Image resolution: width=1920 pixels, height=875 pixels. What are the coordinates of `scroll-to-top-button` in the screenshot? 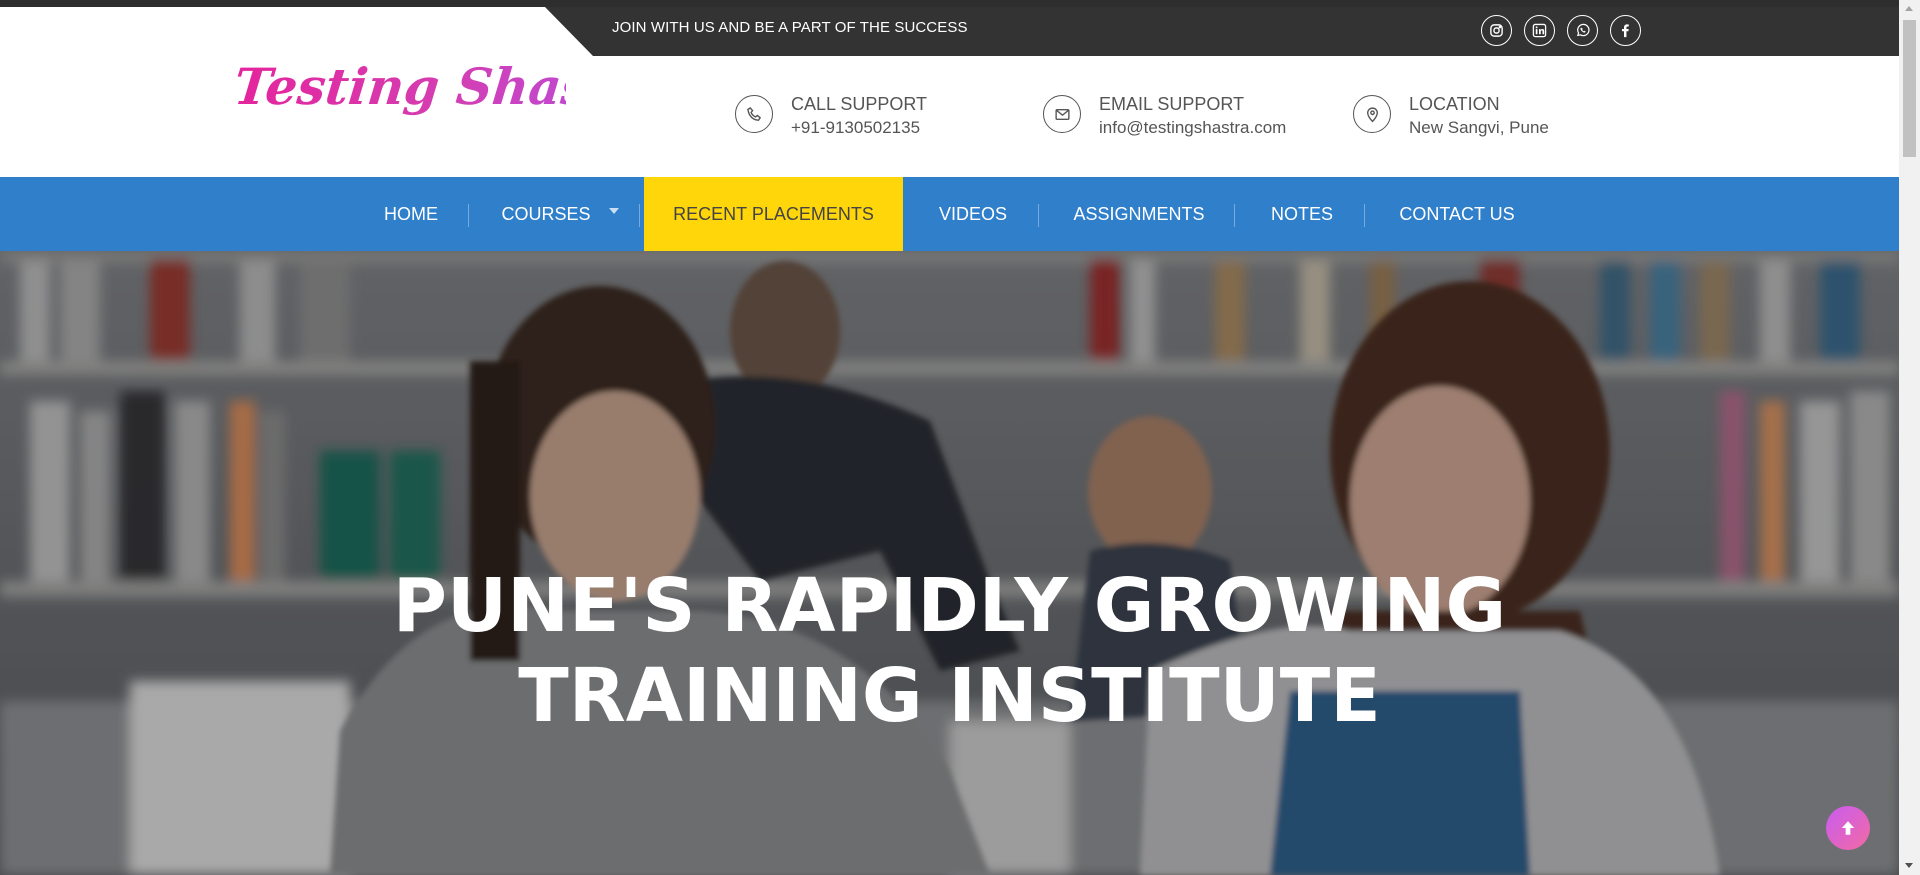 It's located at (1848, 828).